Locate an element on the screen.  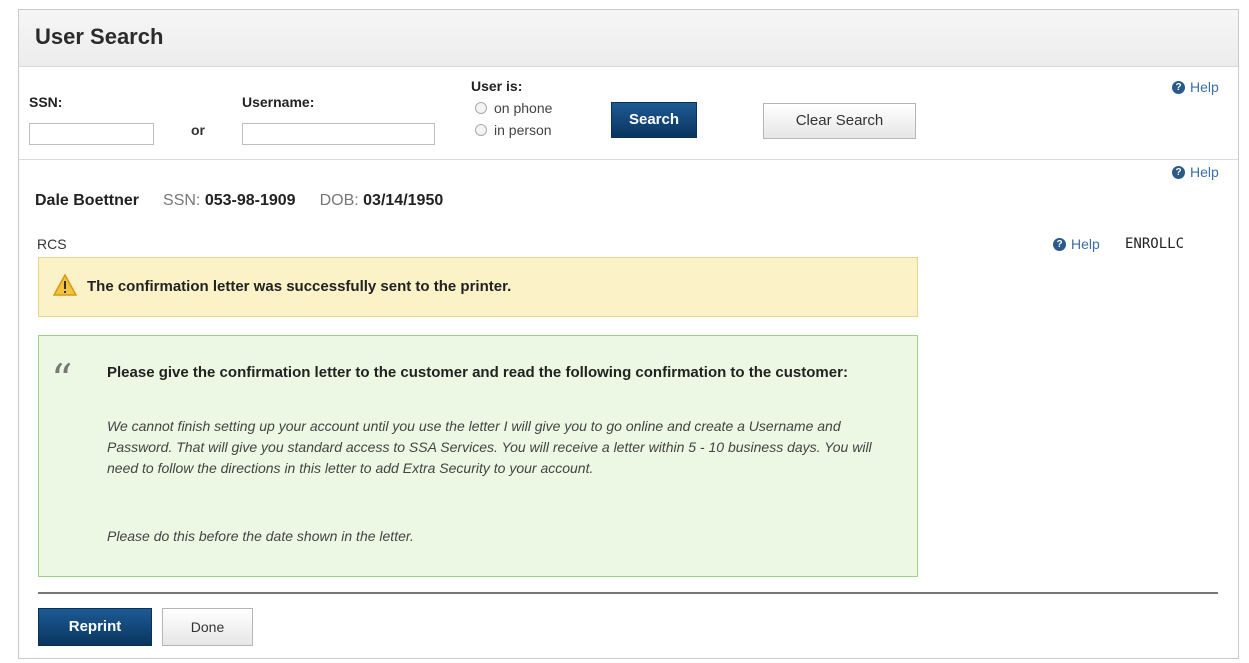
user-name: Dale Boettner is located at coordinates (87, 200).